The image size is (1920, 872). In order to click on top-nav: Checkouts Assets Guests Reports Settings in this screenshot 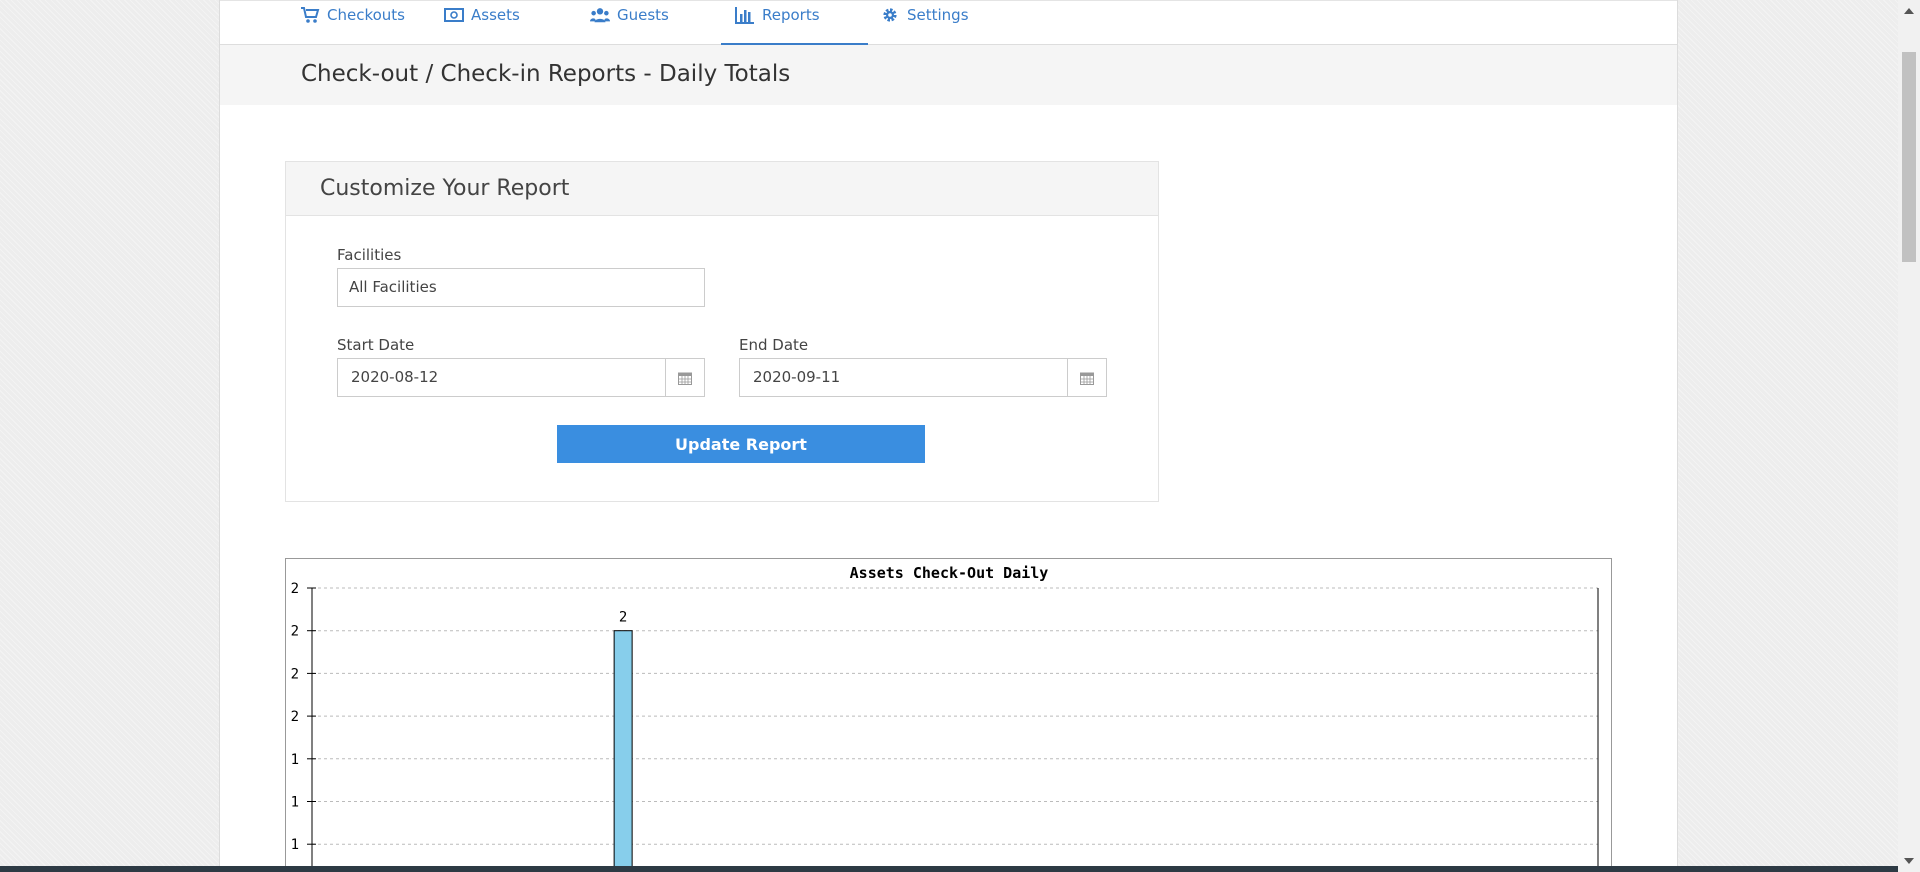, I will do `click(948, 22)`.